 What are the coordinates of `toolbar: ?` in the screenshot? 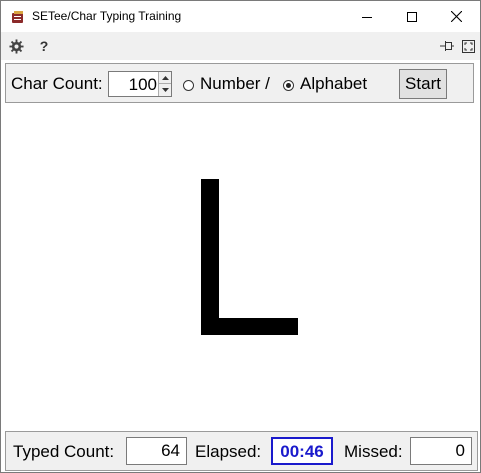 It's located at (240, 46).